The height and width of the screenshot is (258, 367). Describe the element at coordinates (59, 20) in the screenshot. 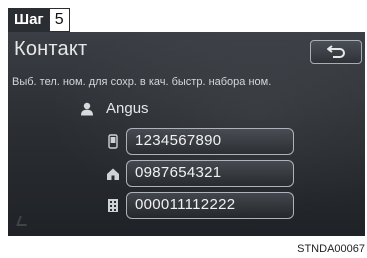

I see `step-number: 5` at that location.